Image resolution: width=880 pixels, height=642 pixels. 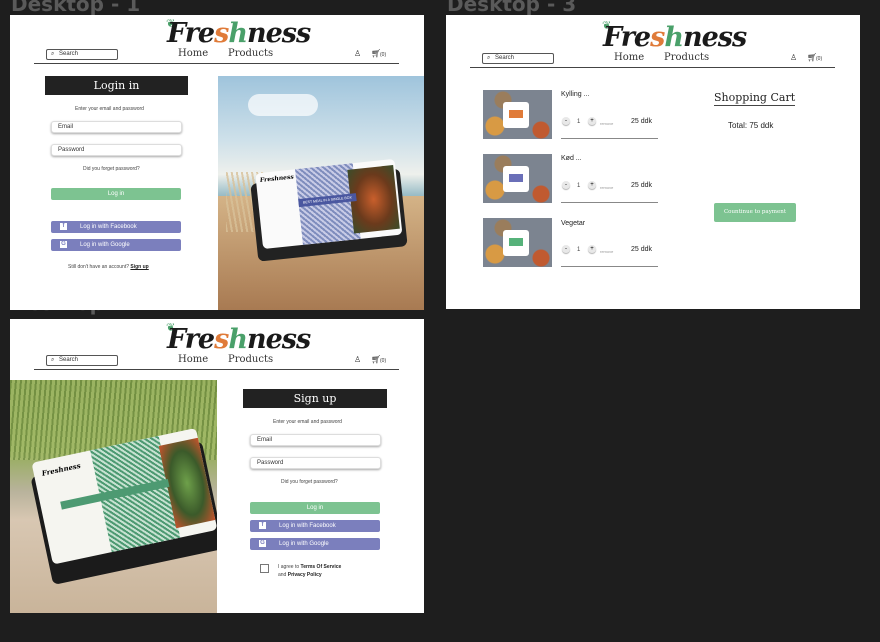 What do you see at coordinates (315, 398) in the screenshot?
I see `signup-title: Sign up` at bounding box center [315, 398].